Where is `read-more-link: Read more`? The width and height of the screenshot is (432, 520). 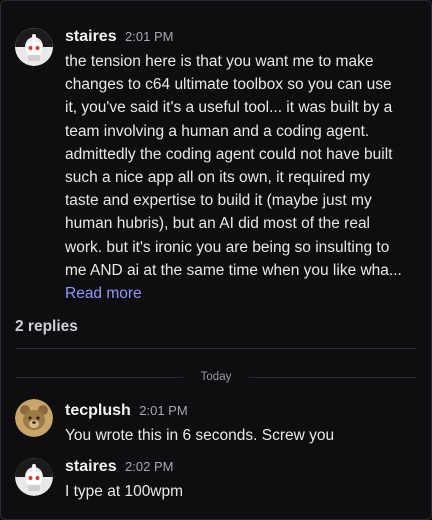 read-more-link: Read more is located at coordinates (241, 293).